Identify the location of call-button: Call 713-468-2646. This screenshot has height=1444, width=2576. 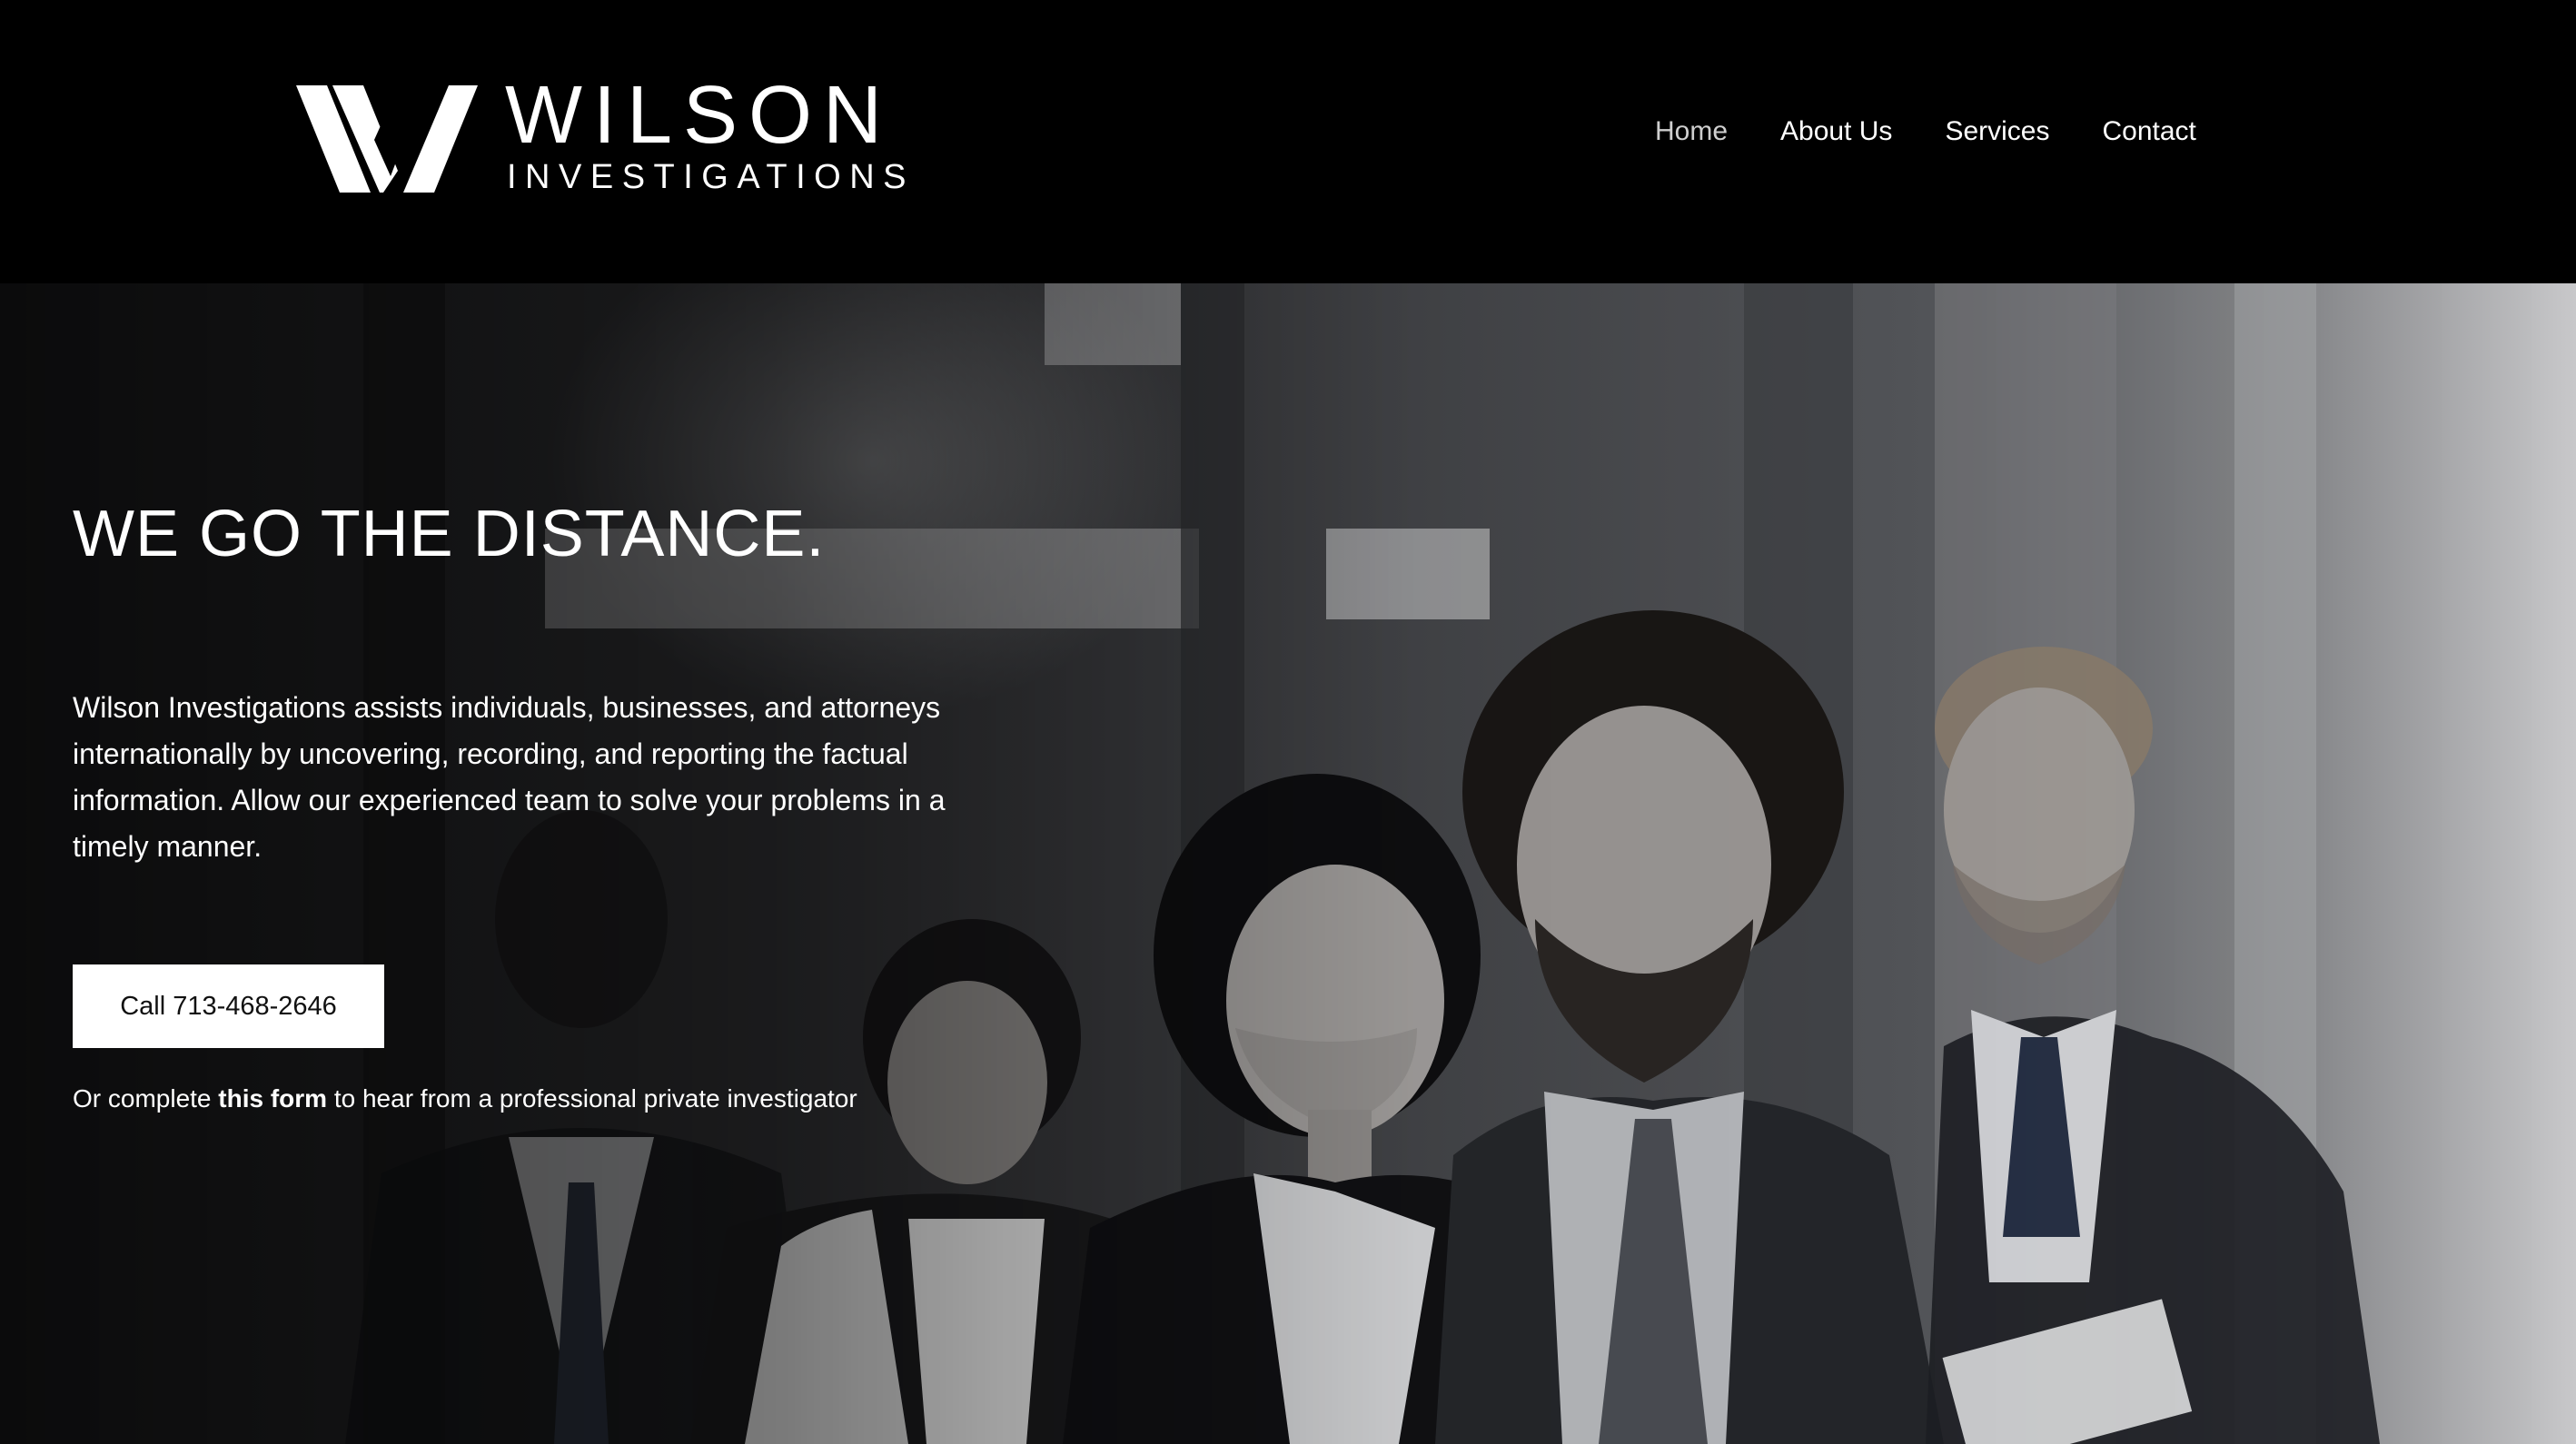
(228, 1006).